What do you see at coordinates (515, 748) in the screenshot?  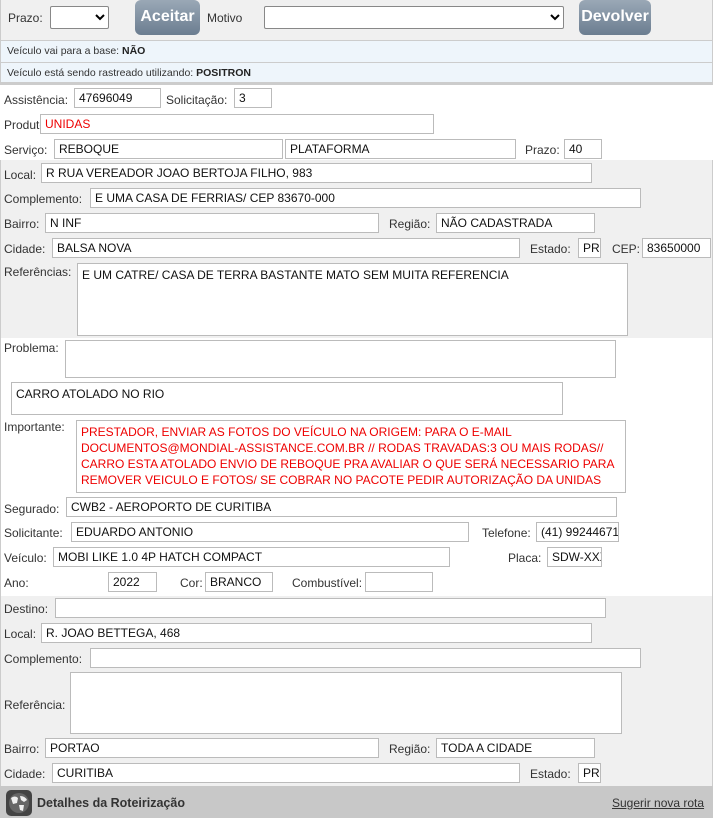 I see `d-regiao-input: TODA A CIDADE` at bounding box center [515, 748].